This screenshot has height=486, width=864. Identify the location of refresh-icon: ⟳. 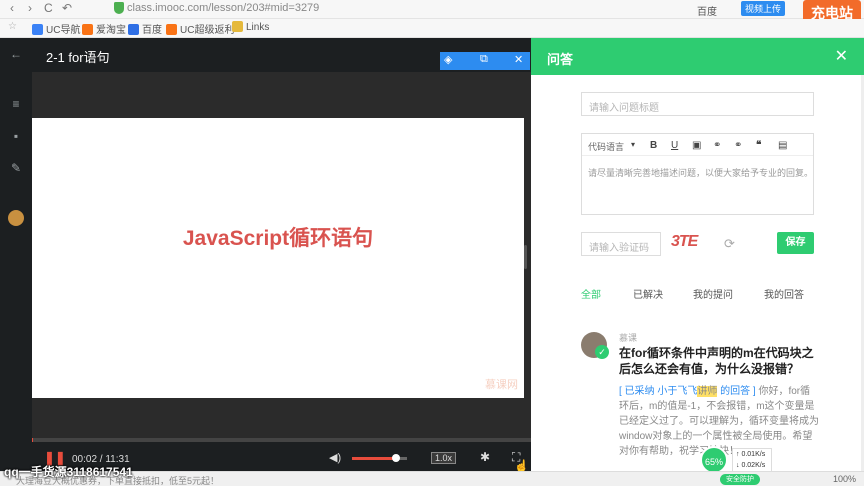
(729, 244).